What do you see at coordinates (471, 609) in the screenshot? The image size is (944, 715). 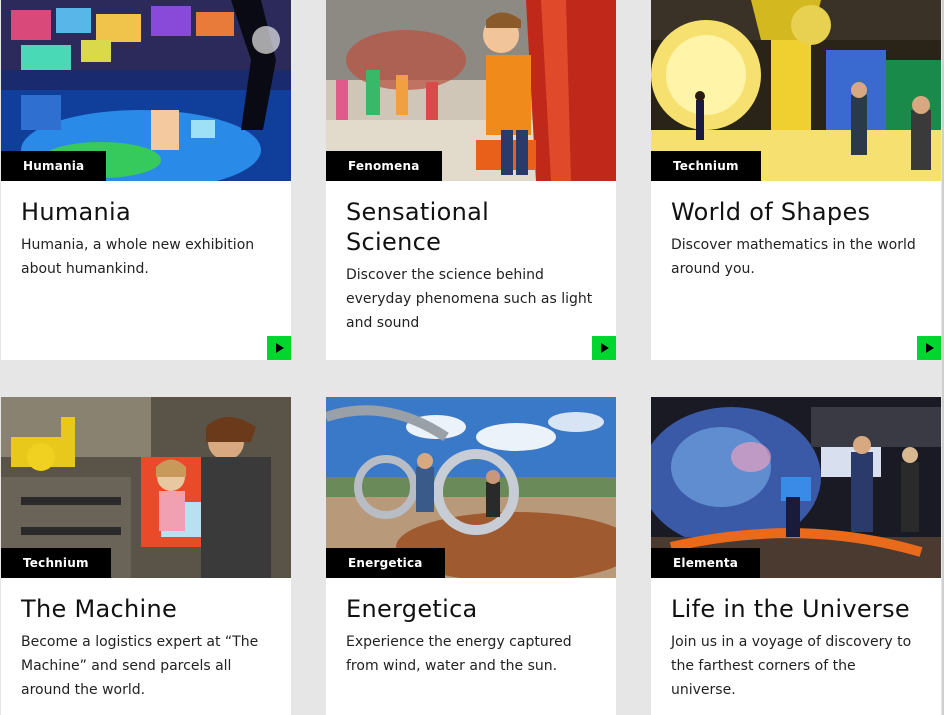 I see `card-title: Energetica` at bounding box center [471, 609].